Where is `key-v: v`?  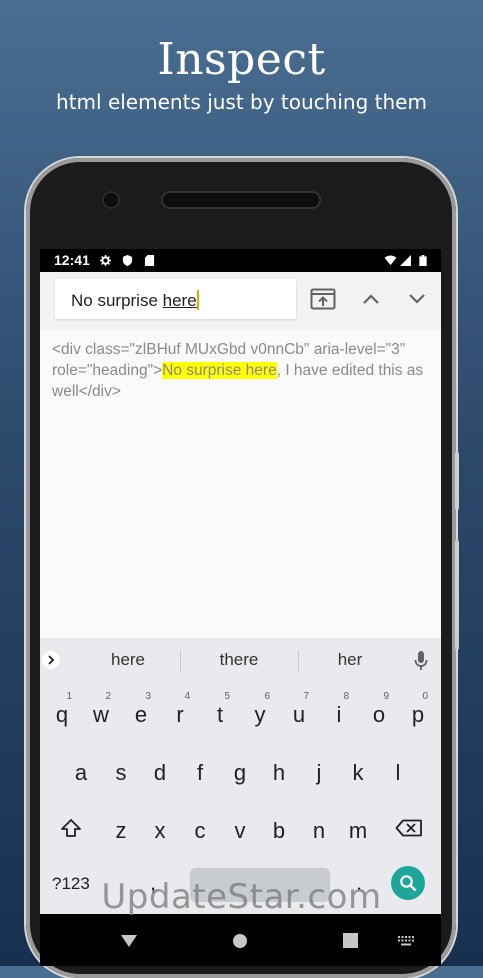 key-v: v is located at coordinates (240, 828).